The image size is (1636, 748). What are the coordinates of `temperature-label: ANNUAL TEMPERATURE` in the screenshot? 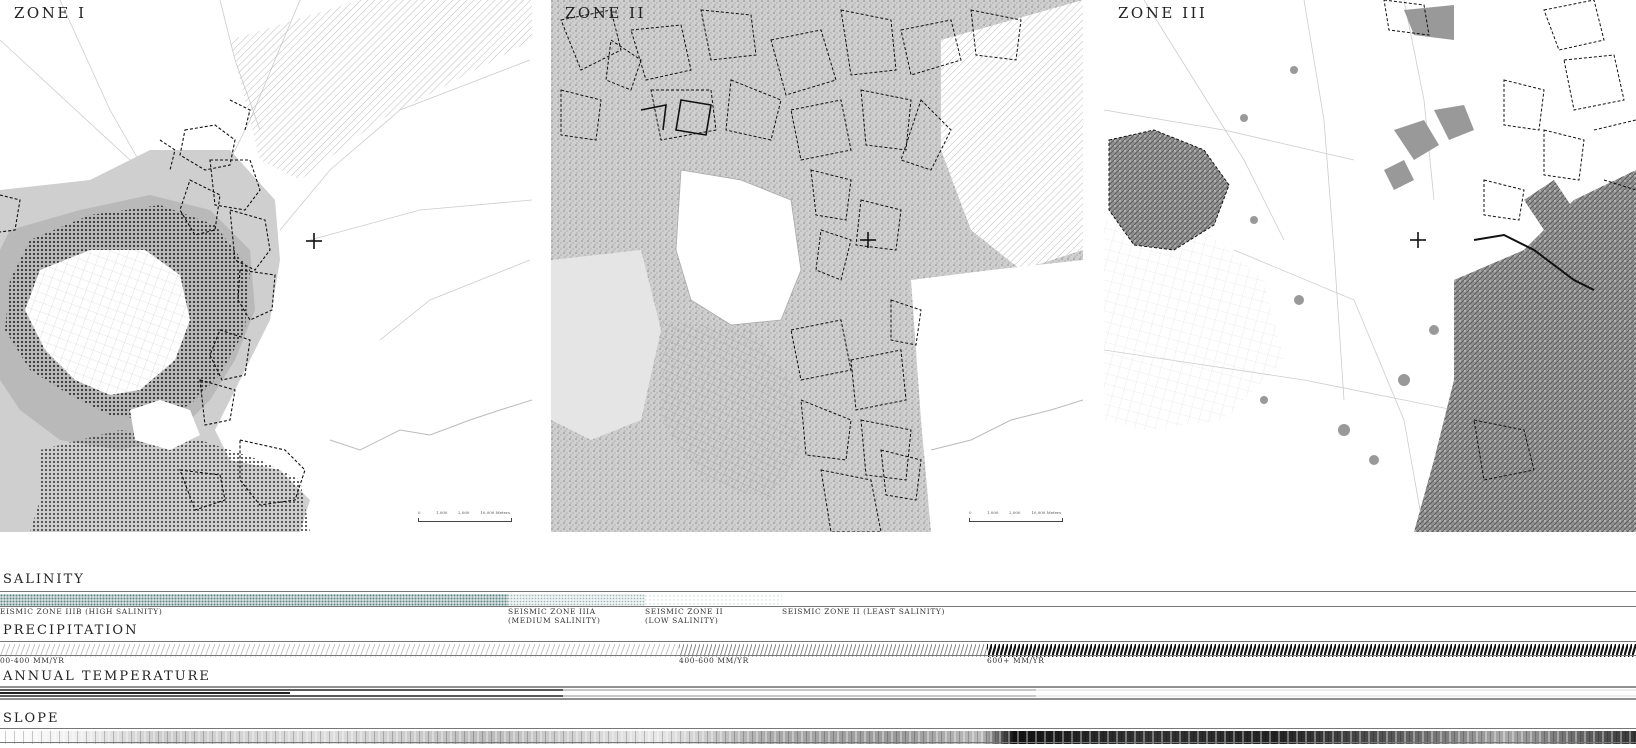 It's located at (107, 676).